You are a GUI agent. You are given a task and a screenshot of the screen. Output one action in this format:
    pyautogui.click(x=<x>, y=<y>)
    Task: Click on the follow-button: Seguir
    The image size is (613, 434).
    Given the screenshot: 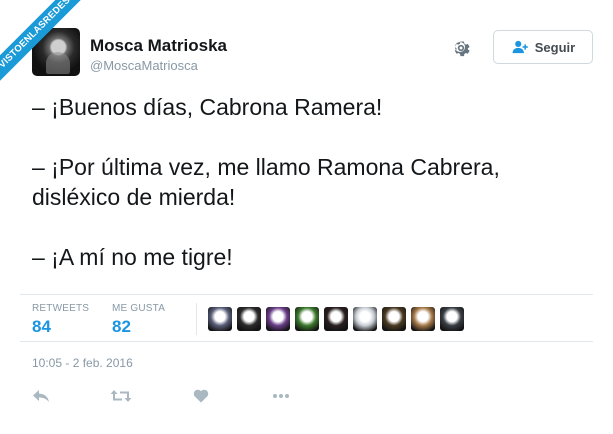 What is the action you would take?
    pyautogui.click(x=543, y=47)
    